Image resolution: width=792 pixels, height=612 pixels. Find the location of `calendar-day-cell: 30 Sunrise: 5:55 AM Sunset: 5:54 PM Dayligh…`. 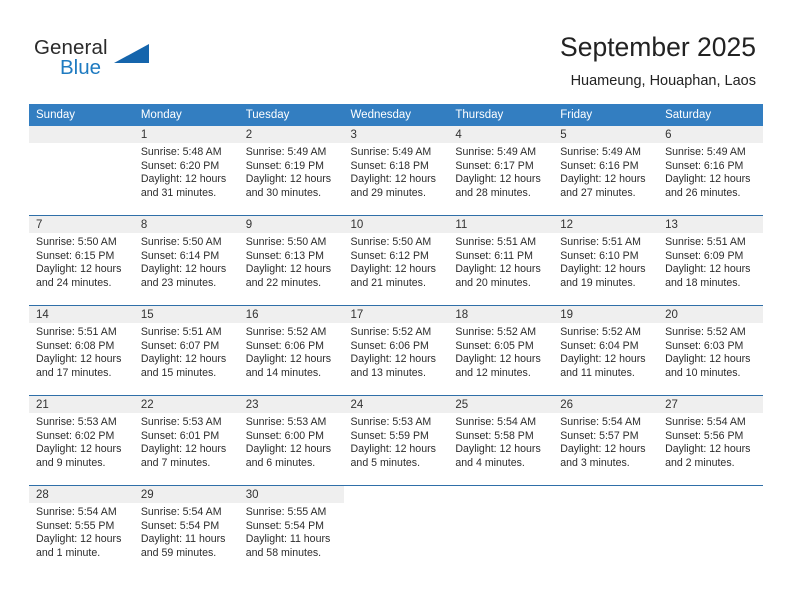

calendar-day-cell: 30 Sunrise: 5:55 AM Sunset: 5:54 PM Dayligh… is located at coordinates (291, 530).